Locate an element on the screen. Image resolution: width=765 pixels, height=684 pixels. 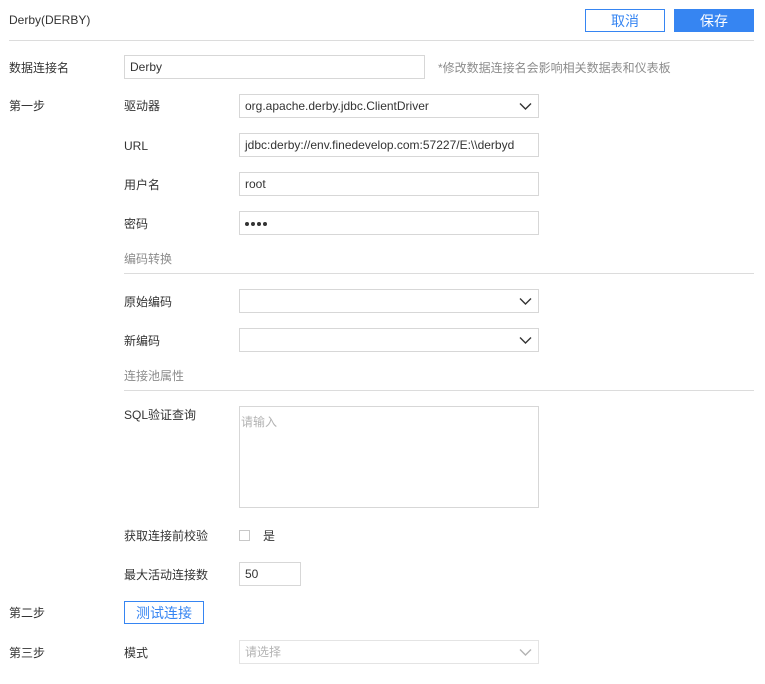
original-encoding-label: 原始编码 is located at coordinates (148, 302).